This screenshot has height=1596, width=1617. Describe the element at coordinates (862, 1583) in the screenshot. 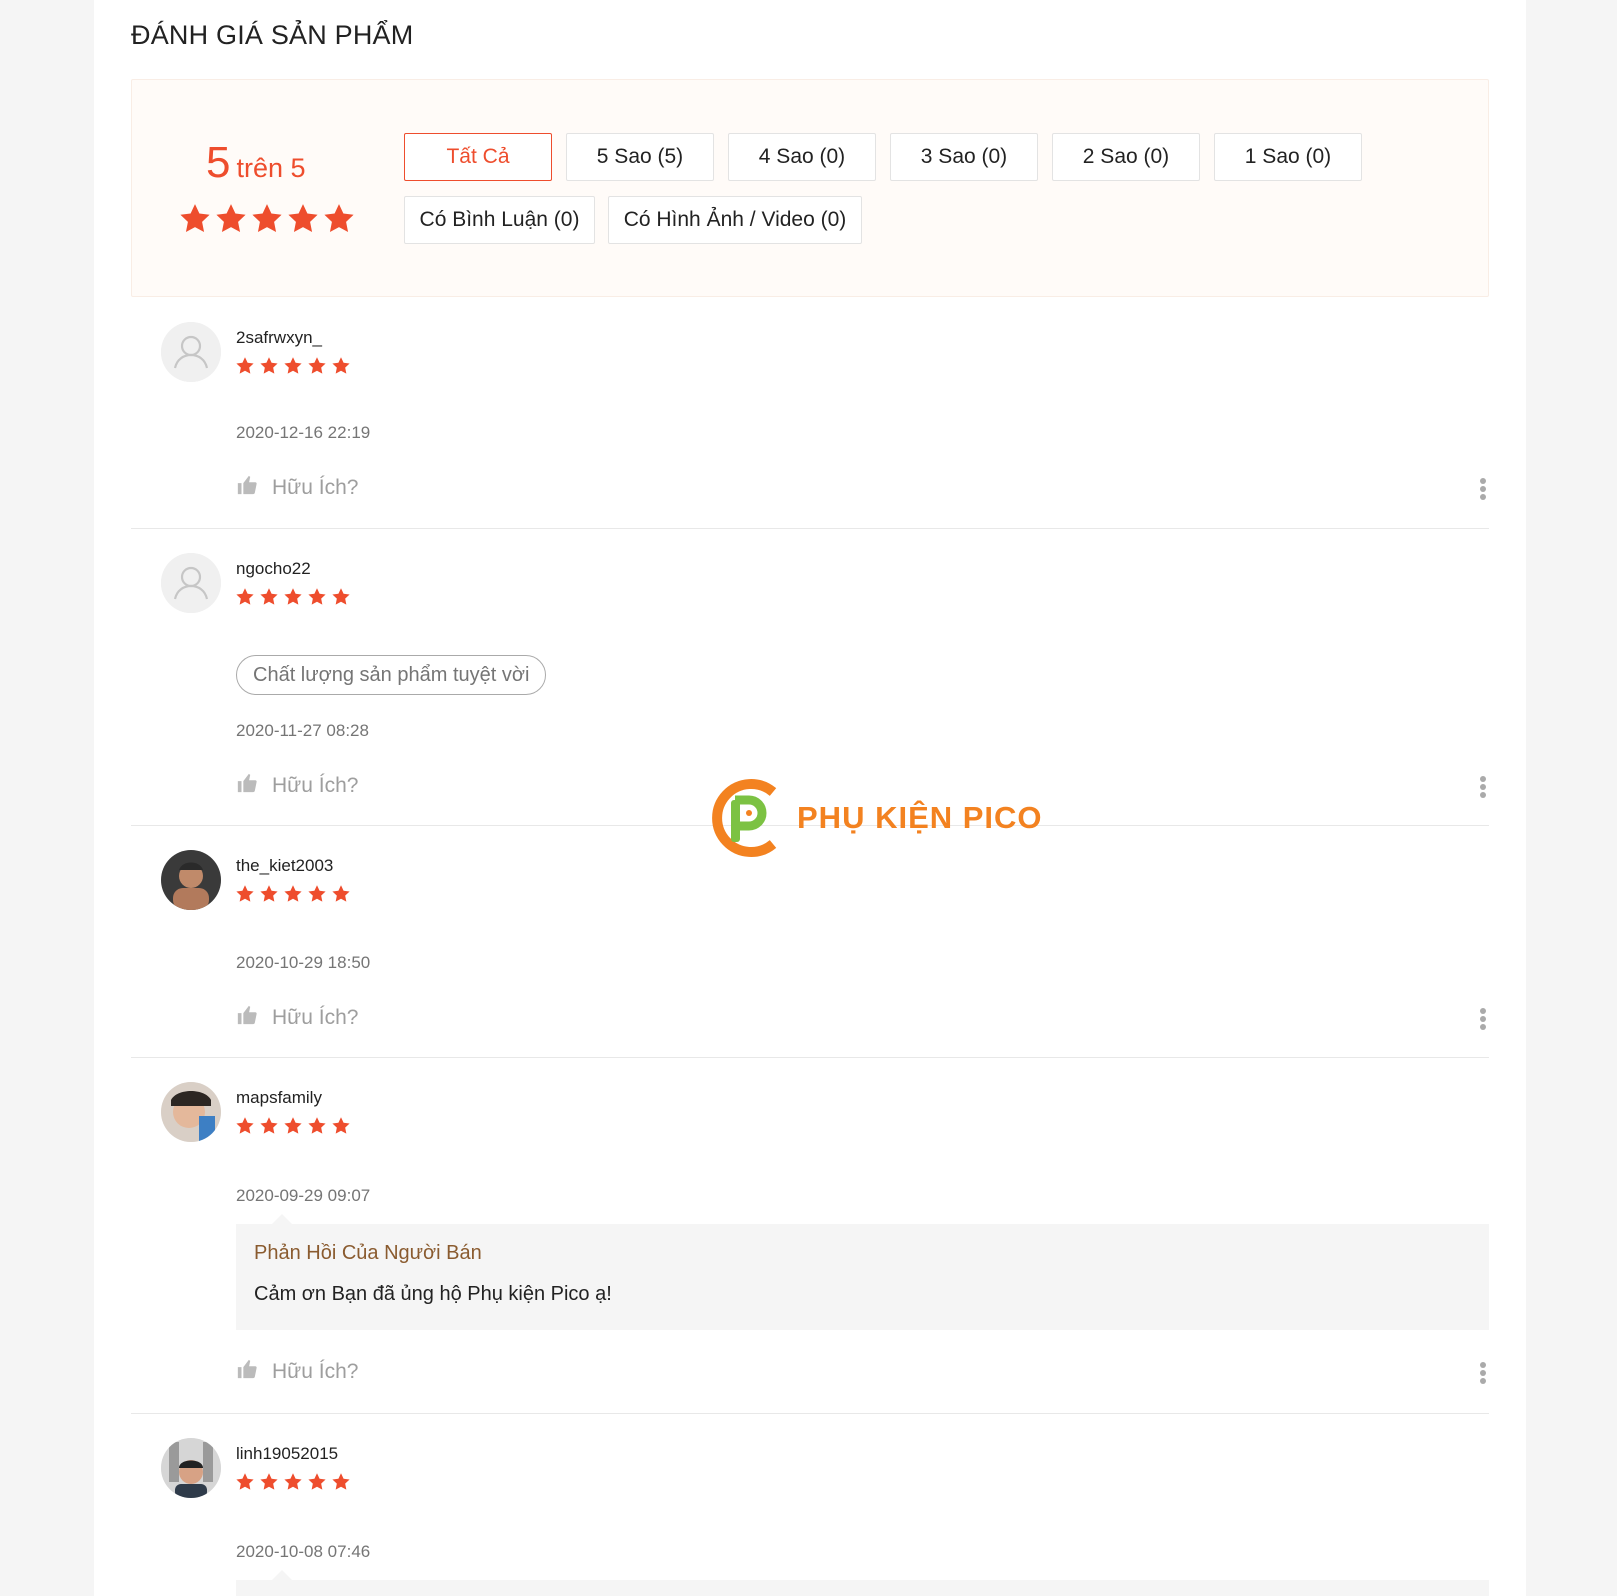

I see `seller-reply` at that location.